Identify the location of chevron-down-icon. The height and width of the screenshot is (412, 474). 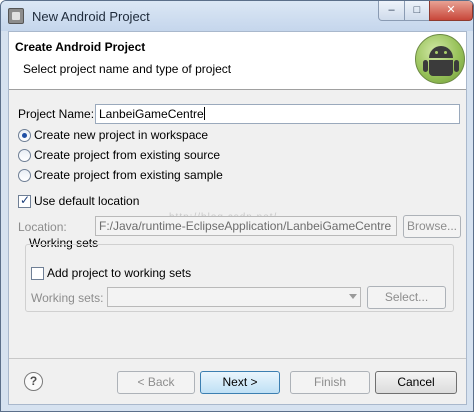
(353, 296).